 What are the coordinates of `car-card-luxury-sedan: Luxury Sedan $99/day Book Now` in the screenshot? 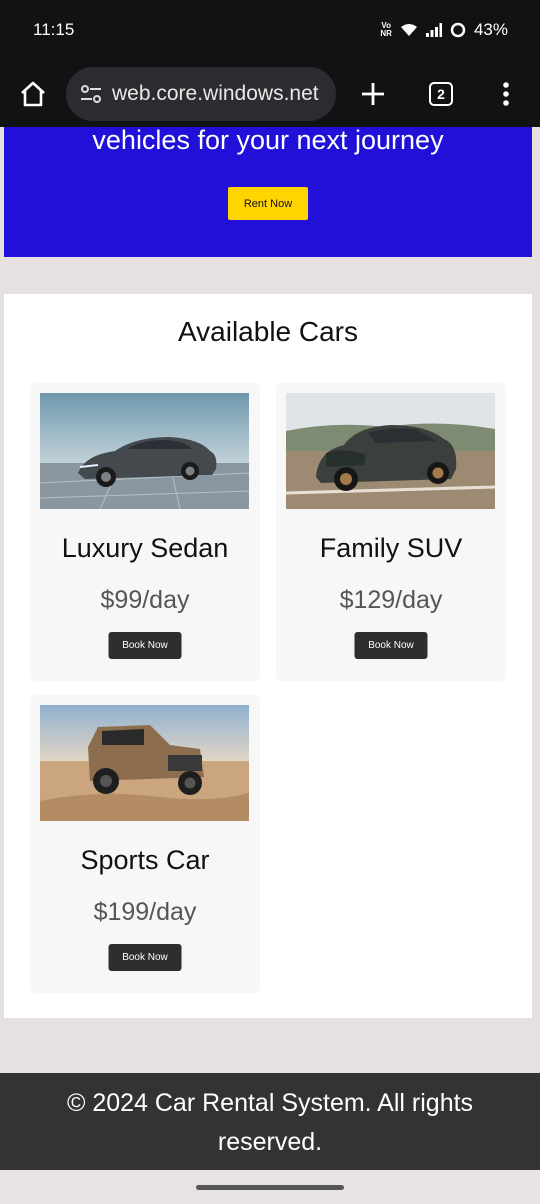 It's located at (145, 532).